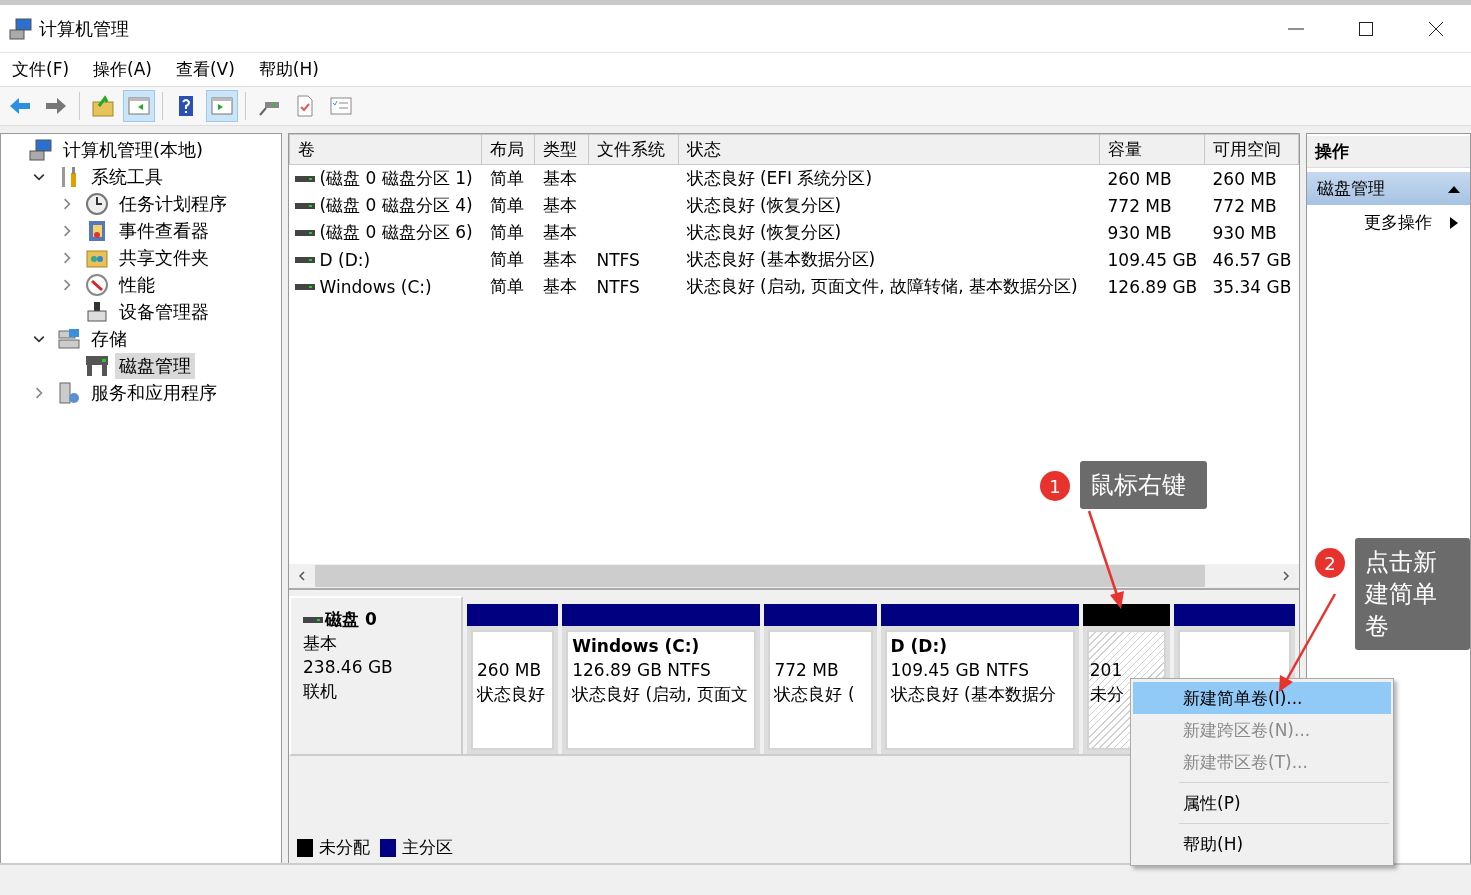  Describe the element at coordinates (1143, 485) in the screenshot. I see `callout-label: 鼠标右键` at that location.